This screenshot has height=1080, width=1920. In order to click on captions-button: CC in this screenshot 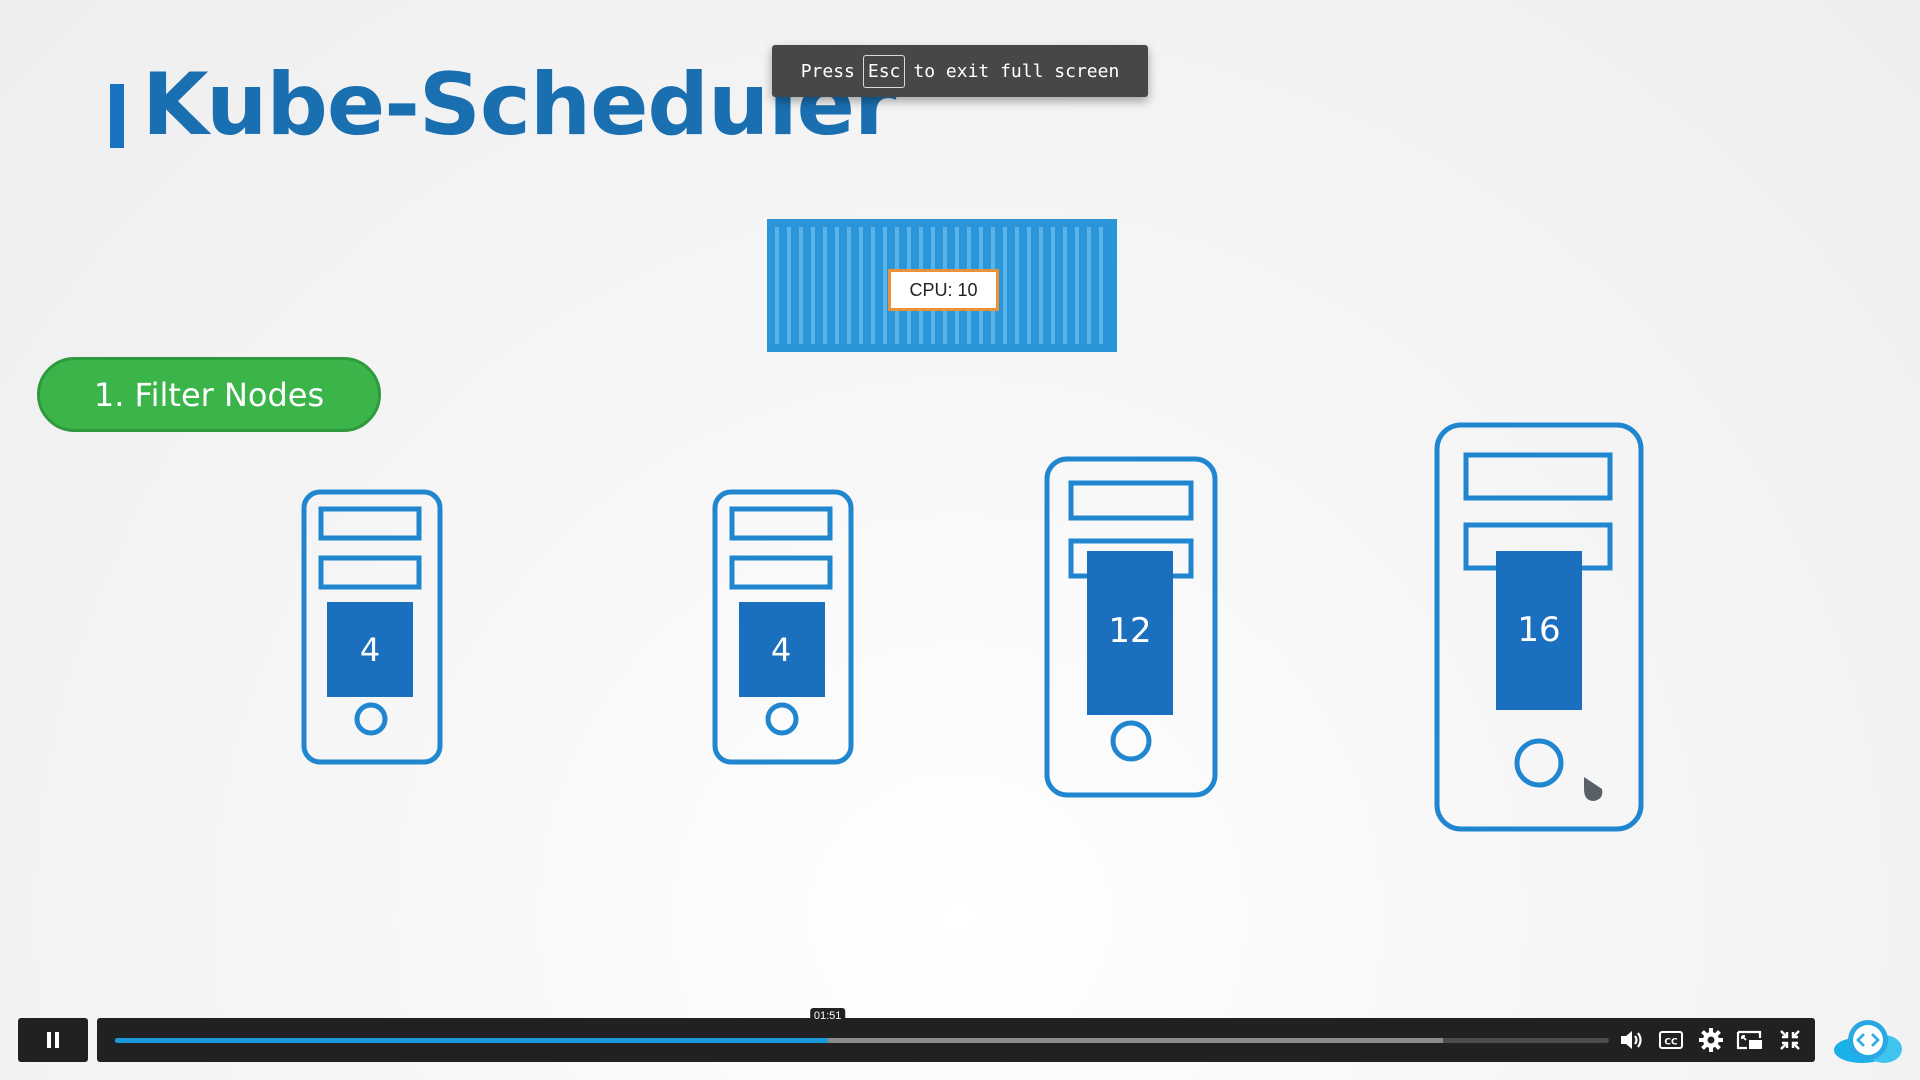, I will do `click(1671, 1040)`.